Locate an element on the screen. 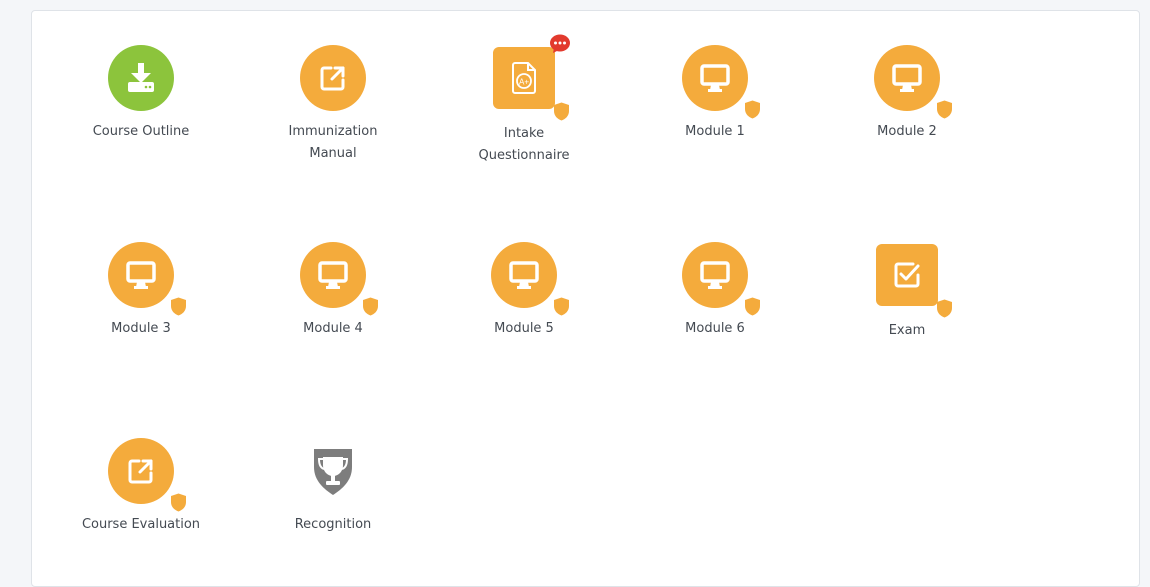 This screenshot has width=1150, height=587. trophy-icon is located at coordinates (333, 471).